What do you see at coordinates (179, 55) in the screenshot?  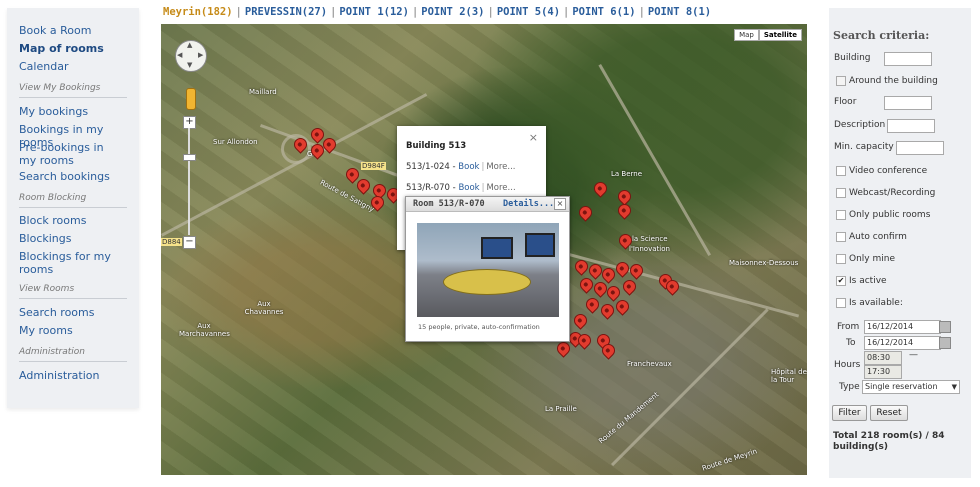 I see `pan-left-icon: ◀` at bounding box center [179, 55].